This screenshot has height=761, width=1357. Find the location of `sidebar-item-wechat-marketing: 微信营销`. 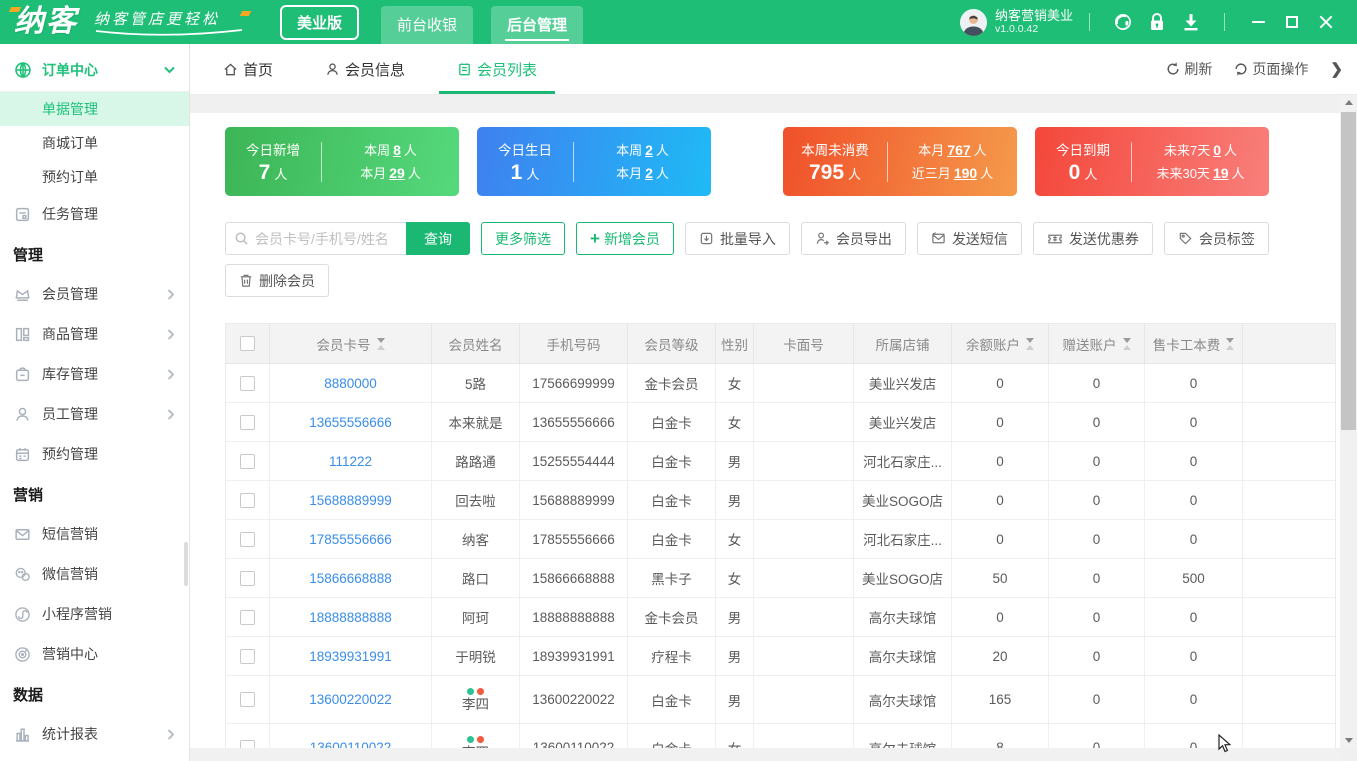

sidebar-item-wechat-marketing: 微信营销 is located at coordinates (94, 574).